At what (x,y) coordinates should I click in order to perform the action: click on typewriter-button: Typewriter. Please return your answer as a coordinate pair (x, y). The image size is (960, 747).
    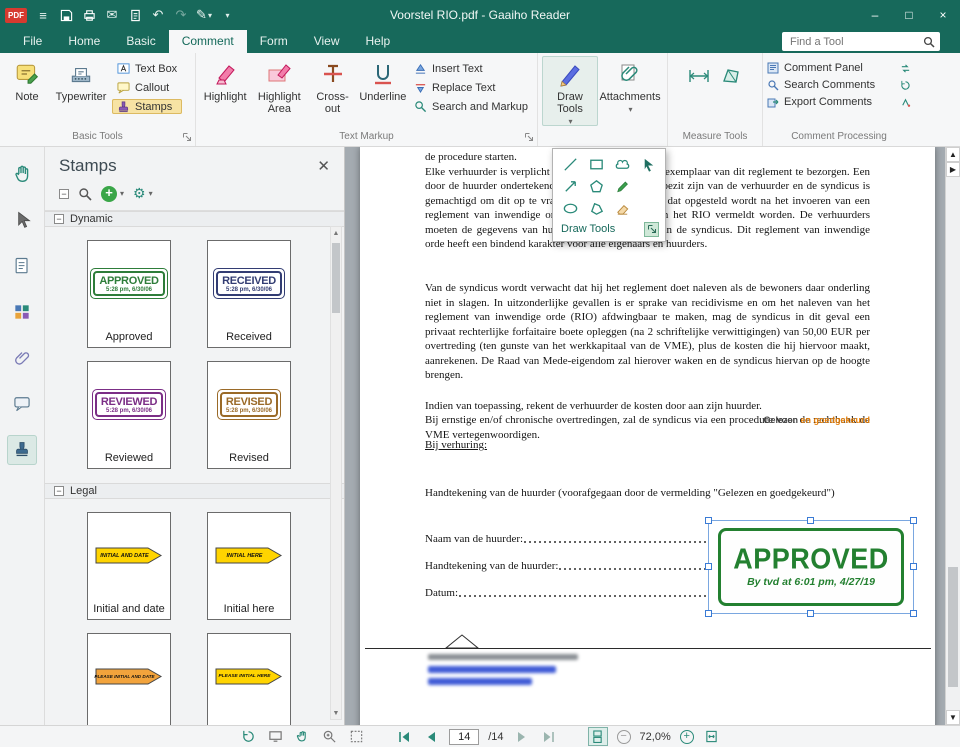
    Looking at the image, I should click on (81, 79).